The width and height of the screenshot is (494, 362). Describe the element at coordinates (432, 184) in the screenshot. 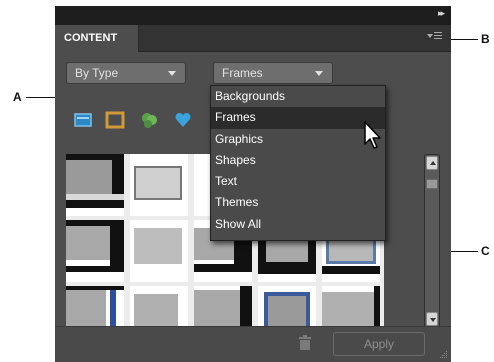

I see `scroll-thumb` at that location.